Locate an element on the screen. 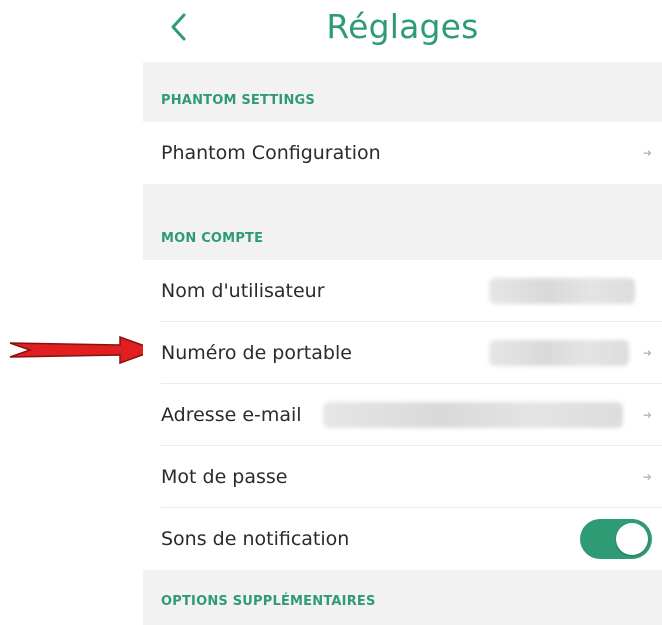 The height and width of the screenshot is (625, 662). notification-sounds-toggle is located at coordinates (616, 539).